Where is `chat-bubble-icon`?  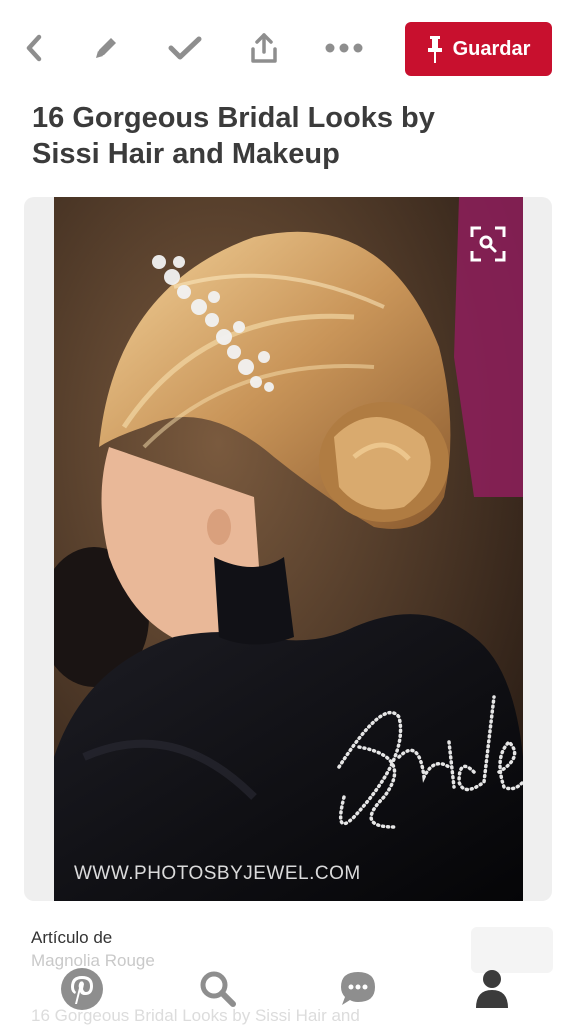 chat-bubble-icon is located at coordinates (358, 989).